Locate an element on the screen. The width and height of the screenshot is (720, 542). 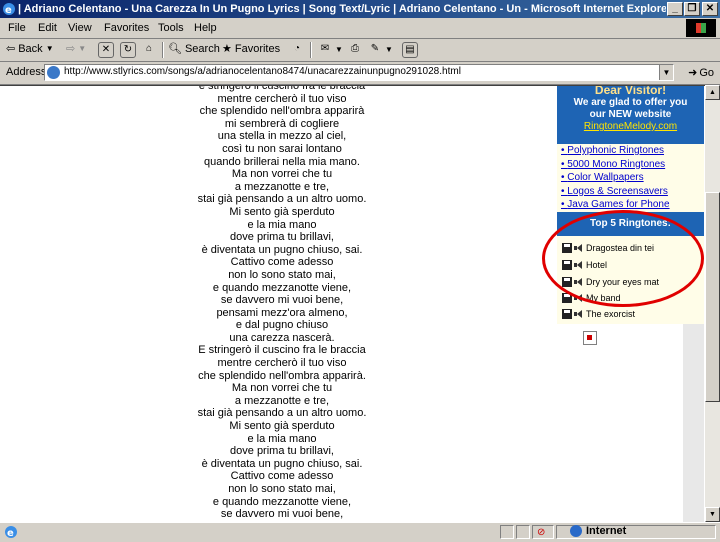
menu-edit: Edit is located at coordinates (47, 28).